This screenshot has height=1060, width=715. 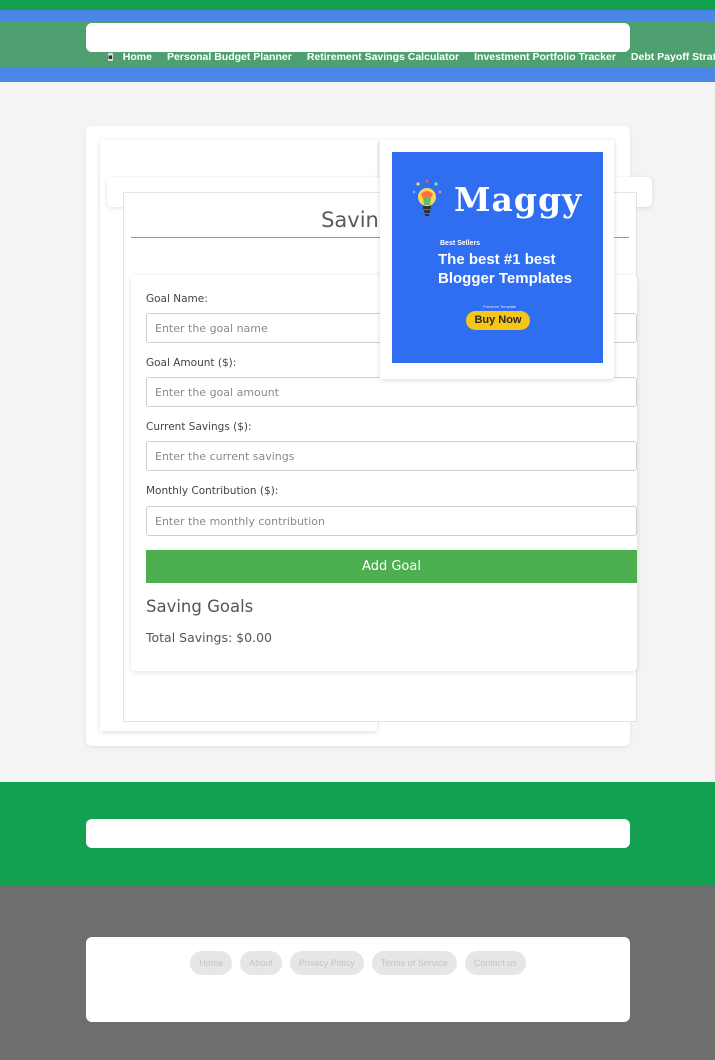 I want to click on add-goal-button: Add Goal, so click(x=391, y=566).